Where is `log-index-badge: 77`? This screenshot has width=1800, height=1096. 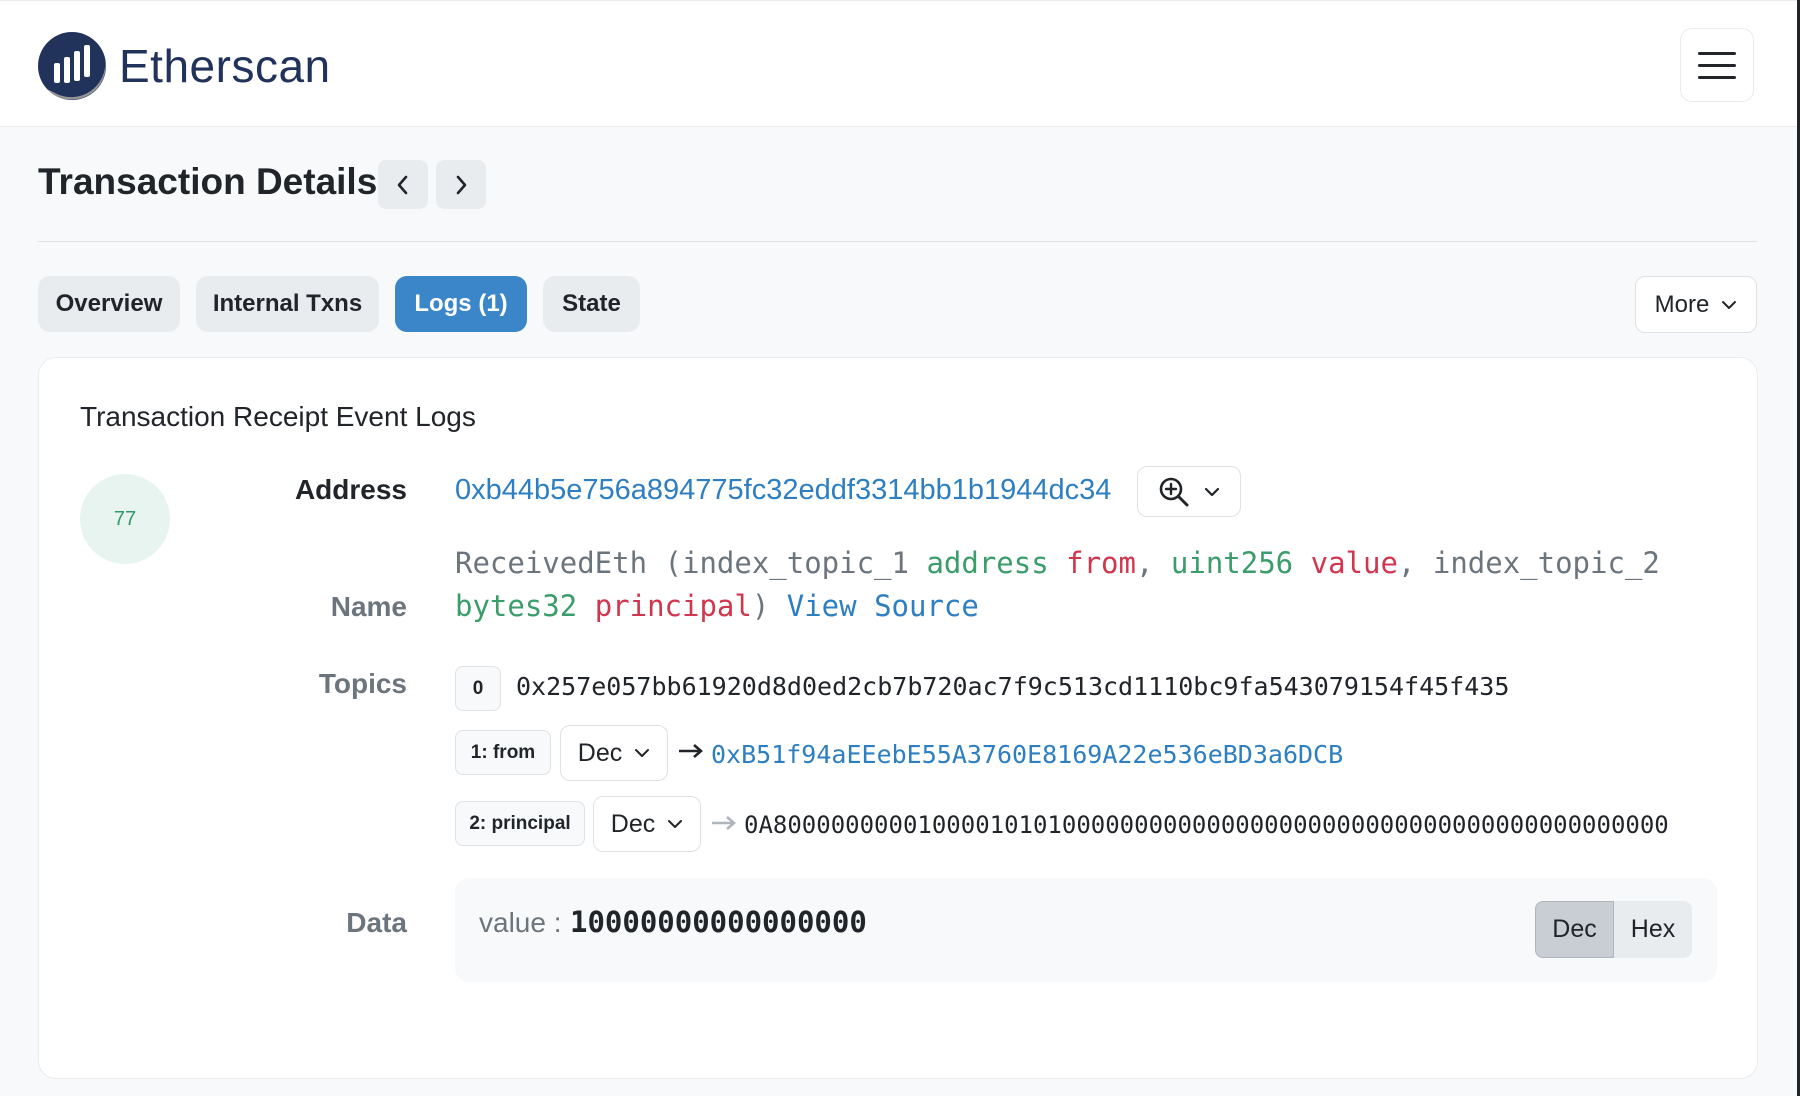 log-index-badge: 77 is located at coordinates (125, 519).